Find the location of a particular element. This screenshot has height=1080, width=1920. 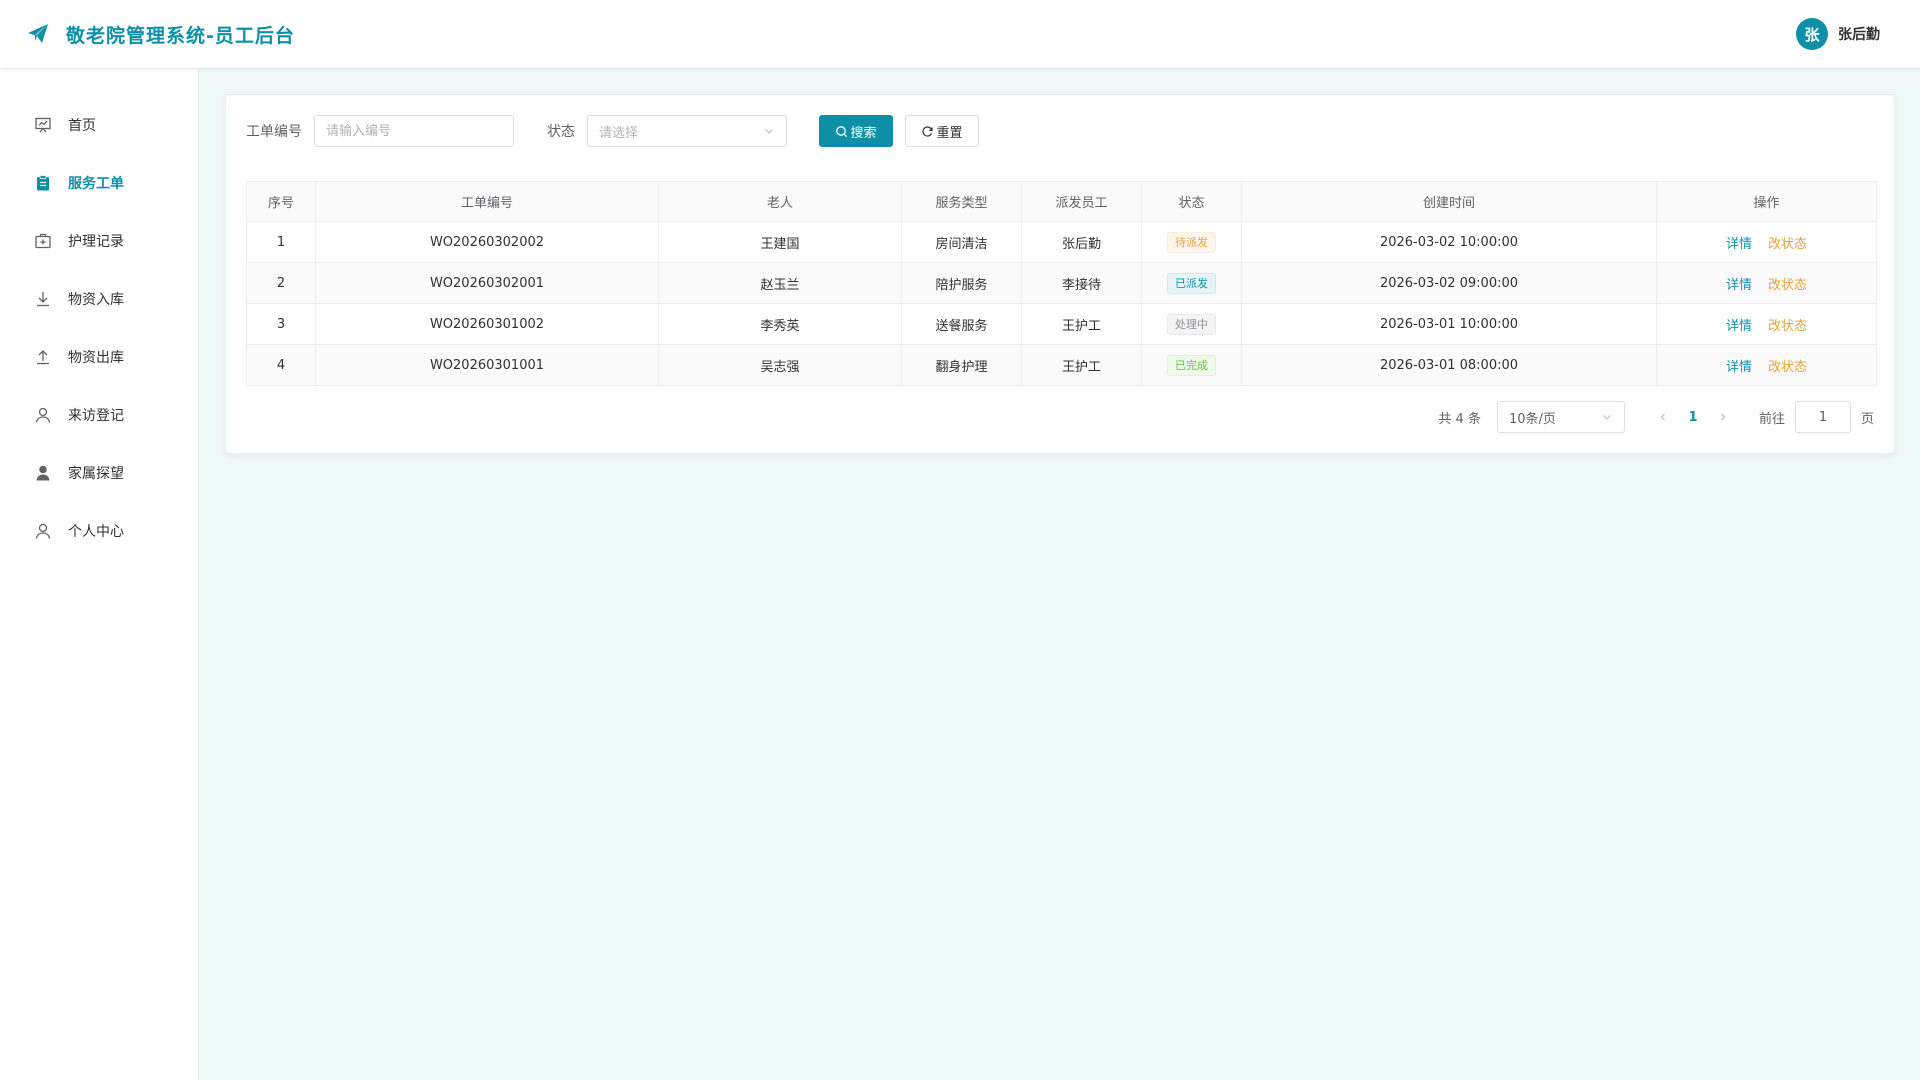

status-badge: 待派发 is located at coordinates (1191, 242).